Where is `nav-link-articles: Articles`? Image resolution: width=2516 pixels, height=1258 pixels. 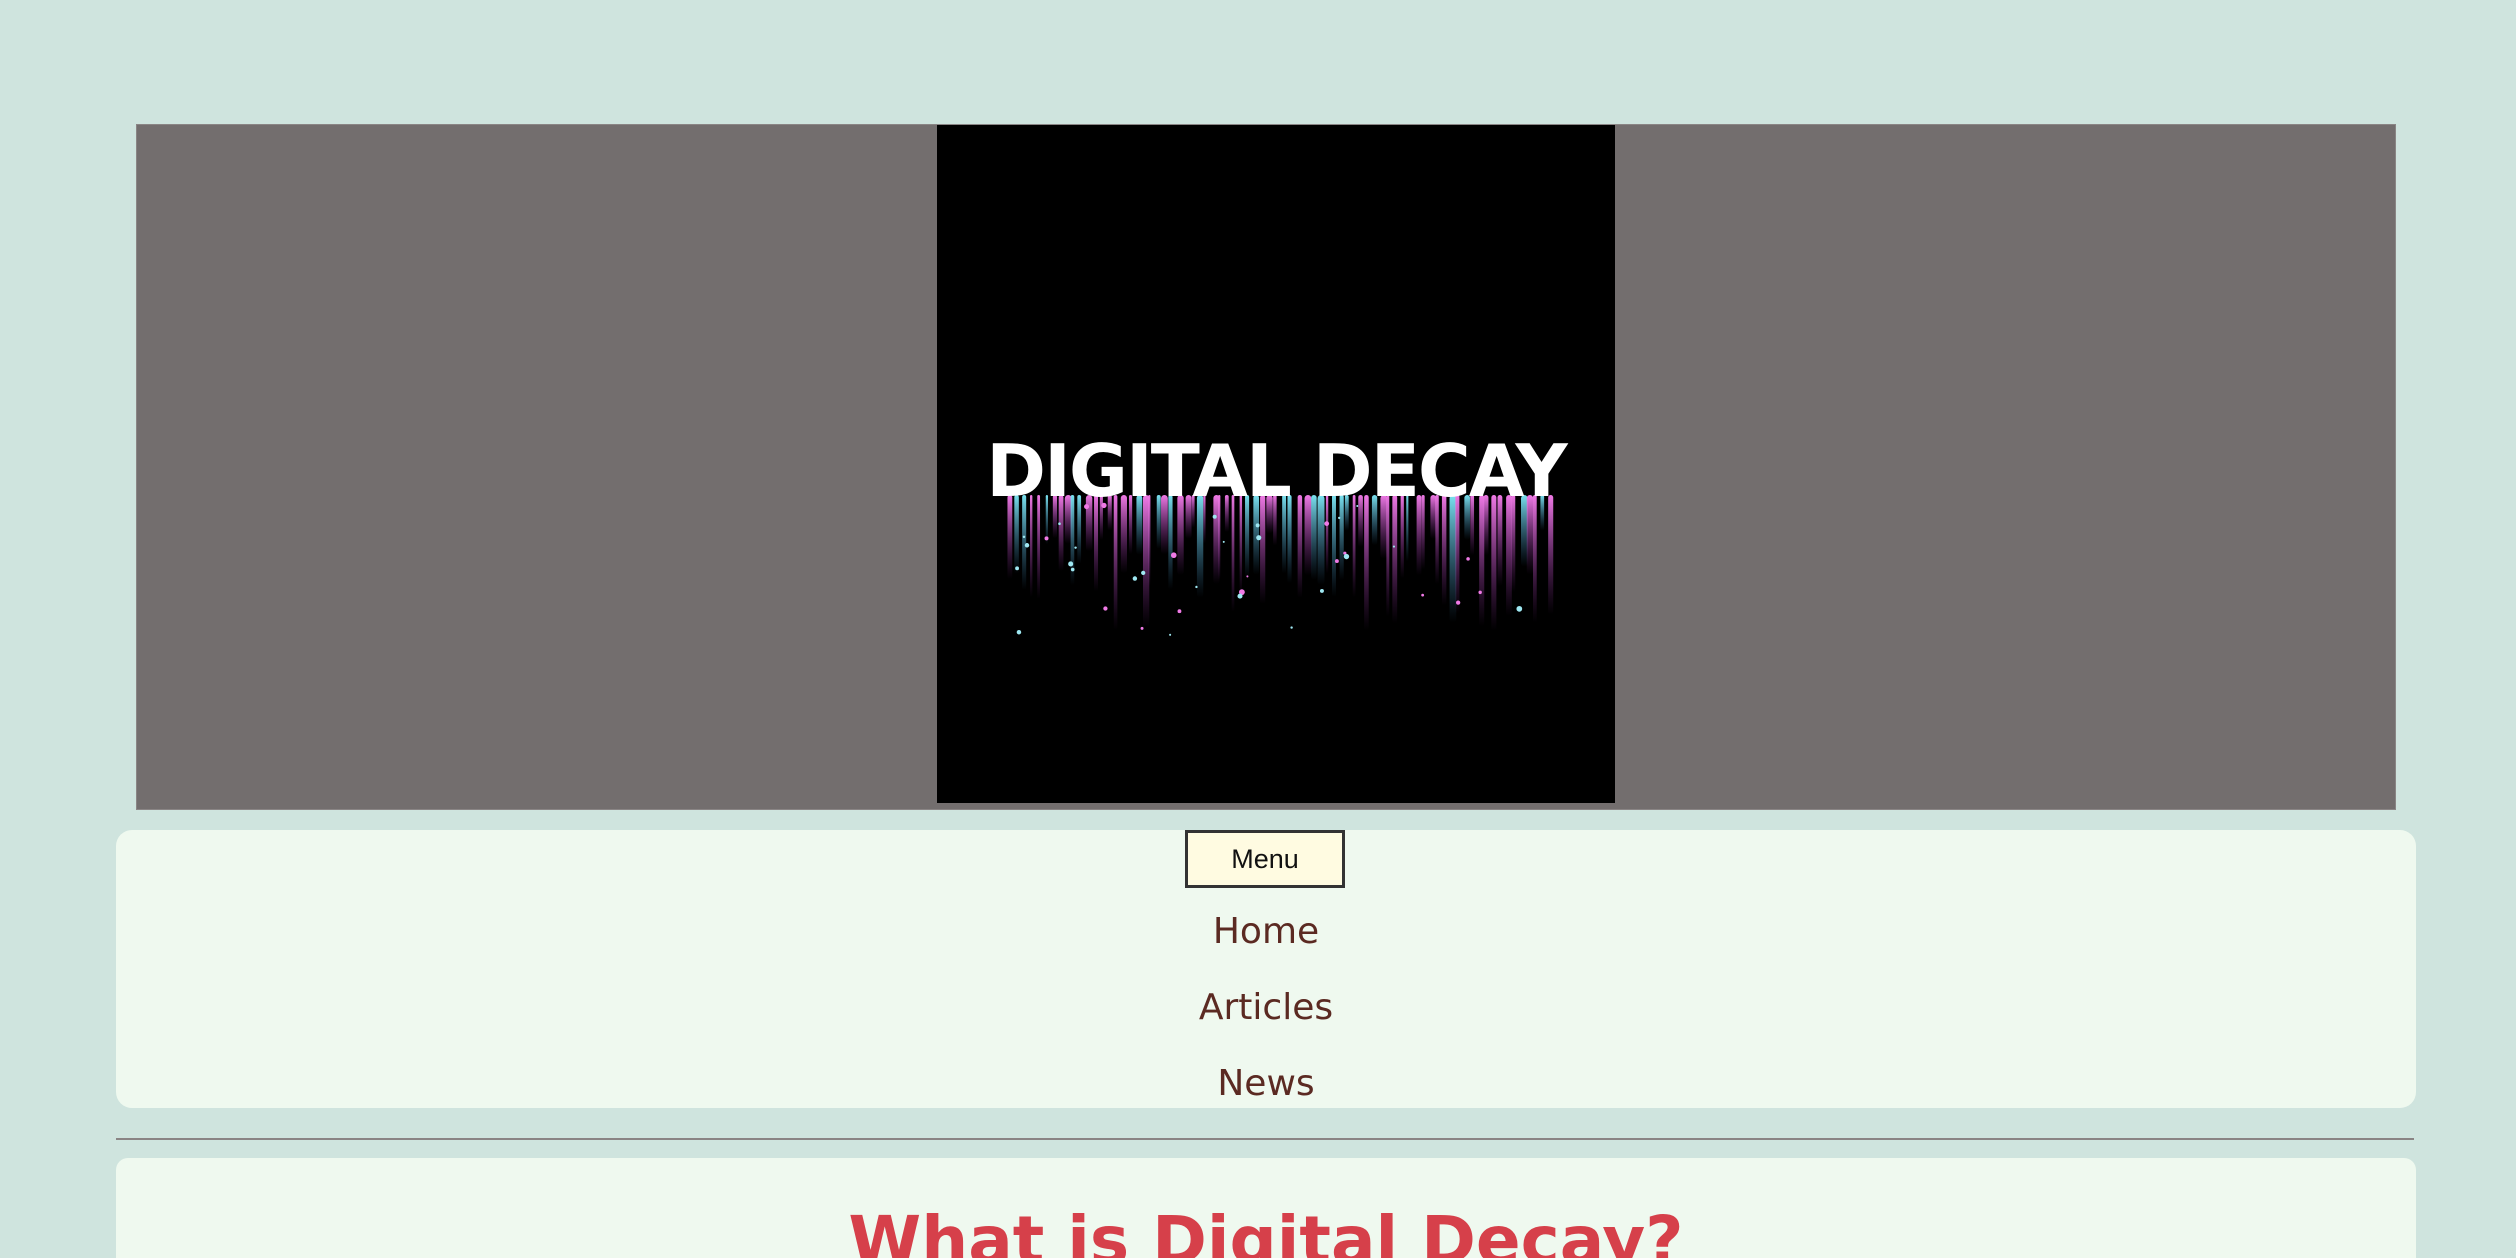 nav-link-articles: Articles is located at coordinates (1266, 1008).